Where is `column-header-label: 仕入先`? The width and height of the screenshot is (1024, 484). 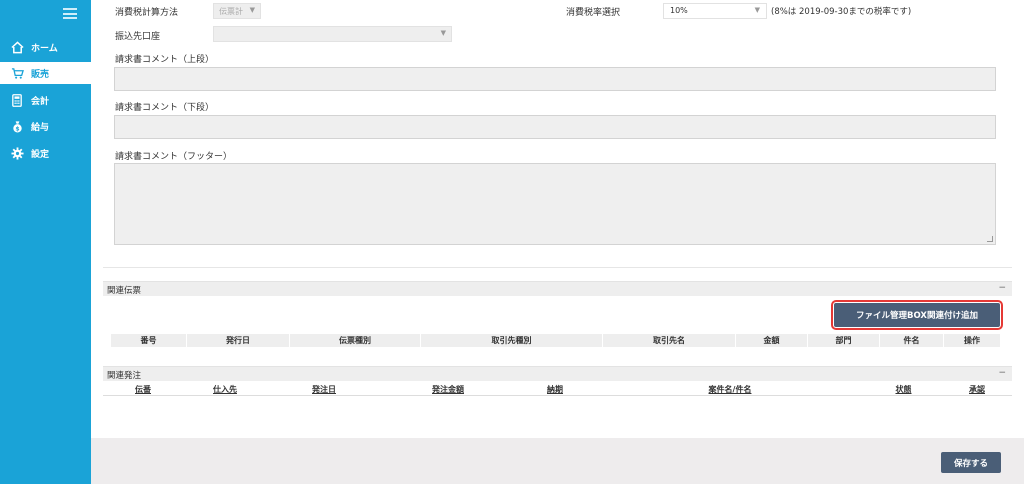 column-header-label: 仕入先 is located at coordinates (225, 389).